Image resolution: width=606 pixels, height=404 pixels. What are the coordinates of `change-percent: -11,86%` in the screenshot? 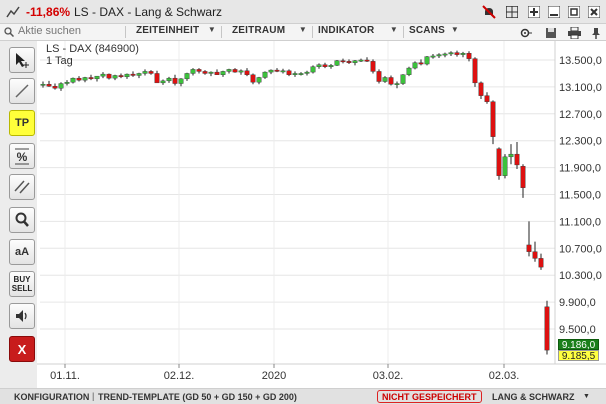 It's located at (48, 12).